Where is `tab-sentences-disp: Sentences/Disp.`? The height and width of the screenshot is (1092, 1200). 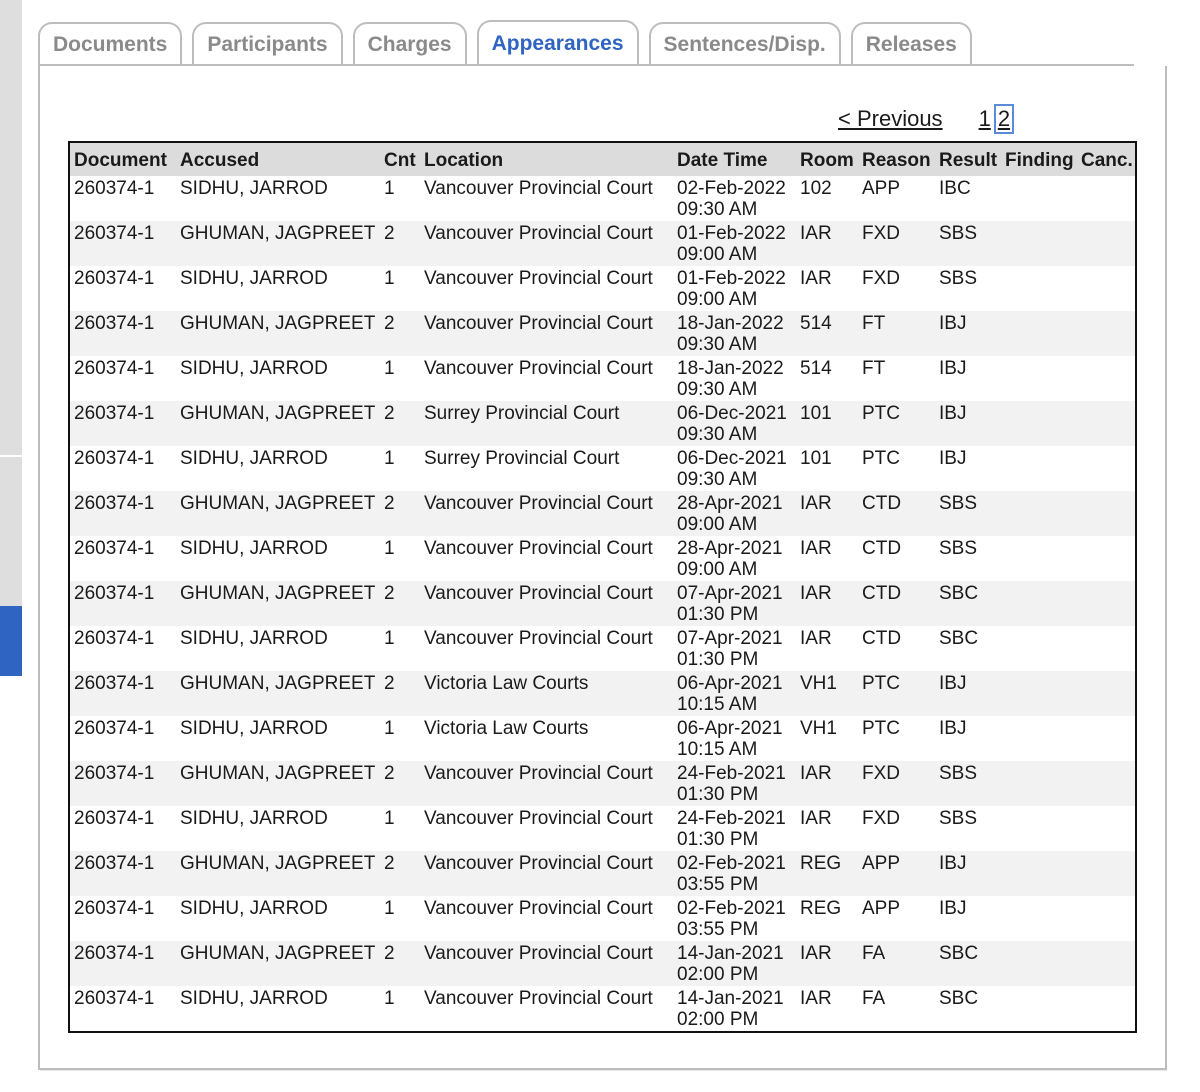 tab-sentences-disp: Sentences/Disp. is located at coordinates (744, 44).